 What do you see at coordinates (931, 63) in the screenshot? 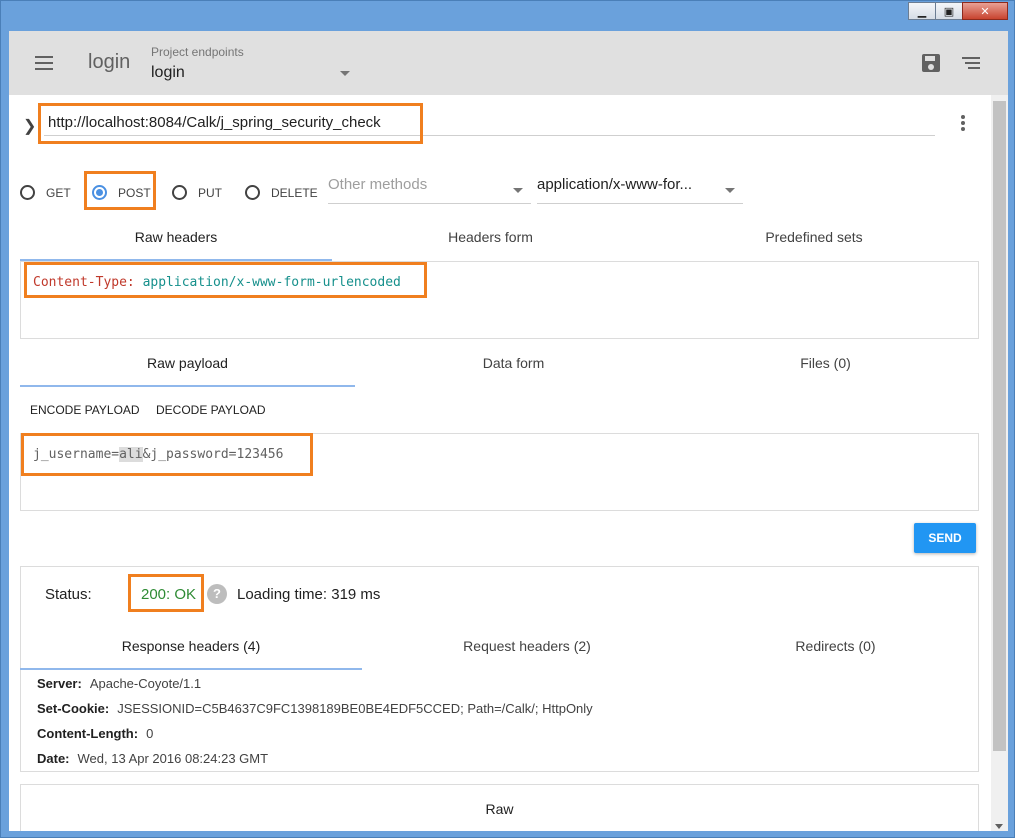
I see `save-icon` at bounding box center [931, 63].